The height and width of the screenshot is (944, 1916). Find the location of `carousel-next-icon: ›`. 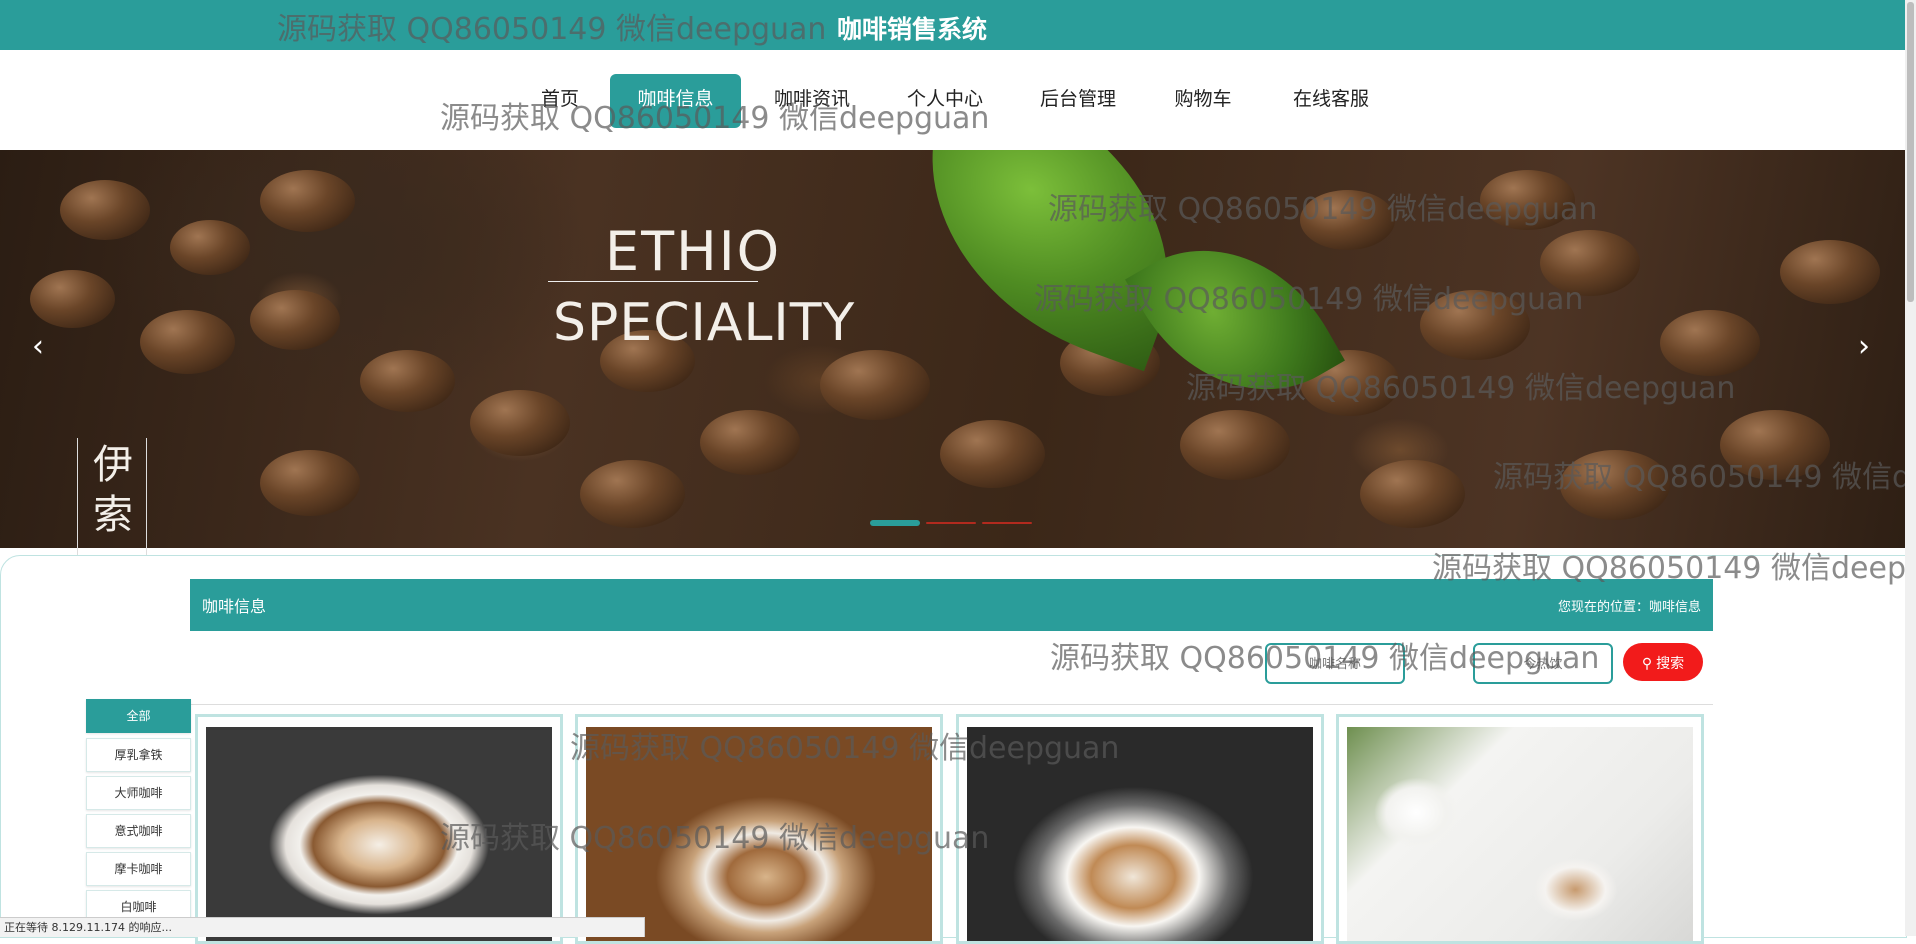

carousel-next-icon: › is located at coordinates (1864, 347).